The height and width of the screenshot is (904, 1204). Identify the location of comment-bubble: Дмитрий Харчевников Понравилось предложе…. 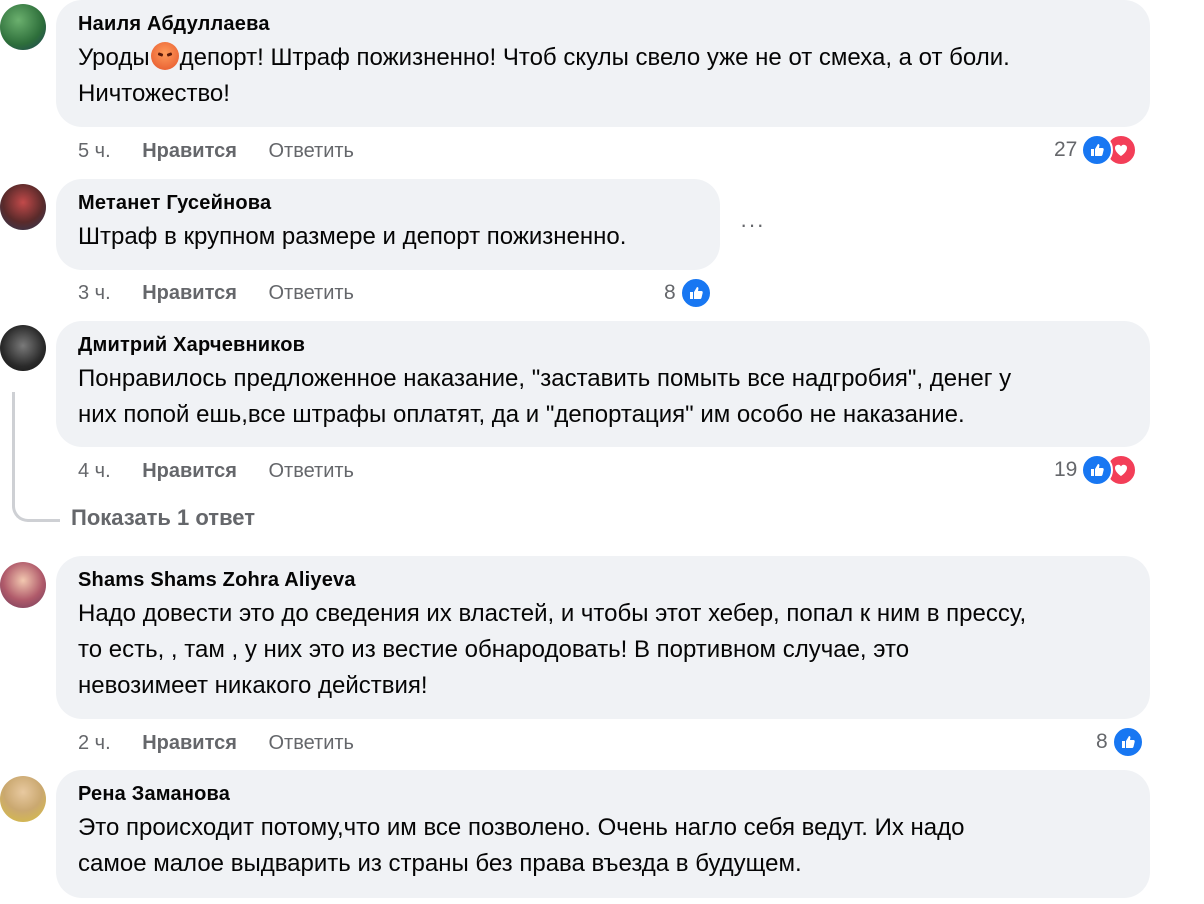
(603, 384).